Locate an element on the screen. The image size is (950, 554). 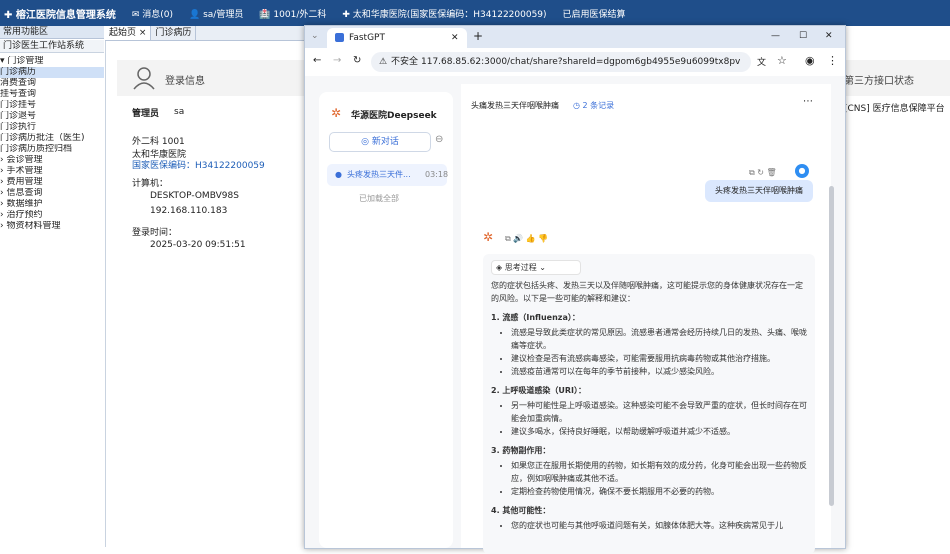
tree-node-cancel-registration: 门诊退号 is located at coordinates (52, 116).